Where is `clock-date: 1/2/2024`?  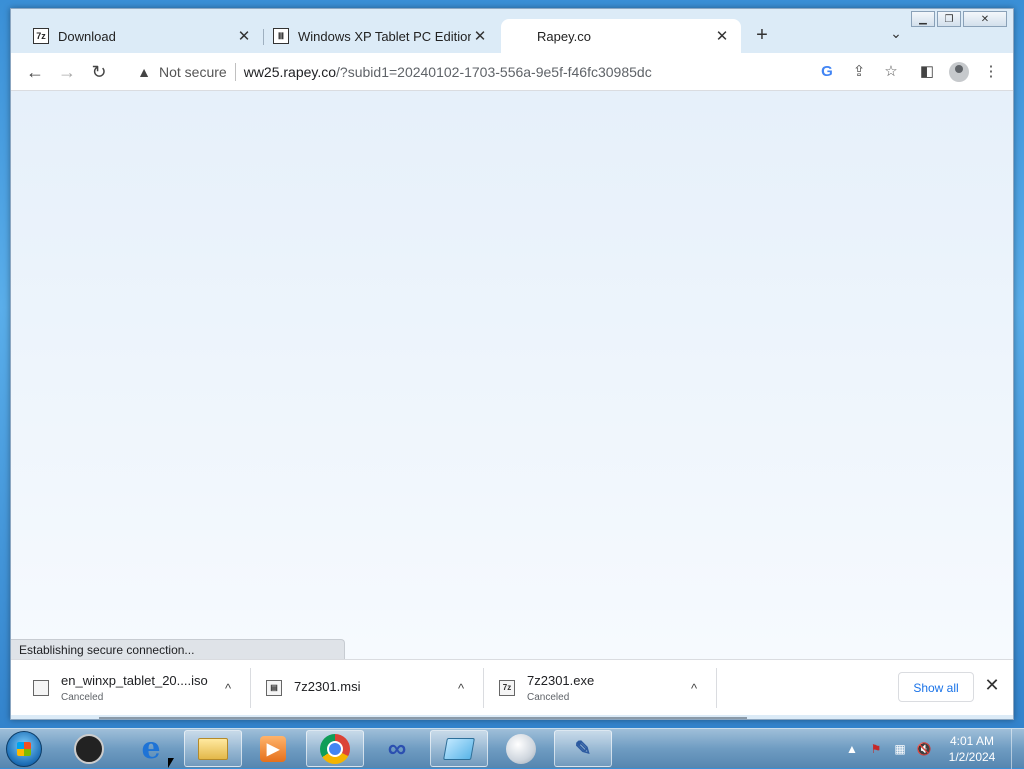 clock-date: 1/2/2024 is located at coordinates (972, 757).